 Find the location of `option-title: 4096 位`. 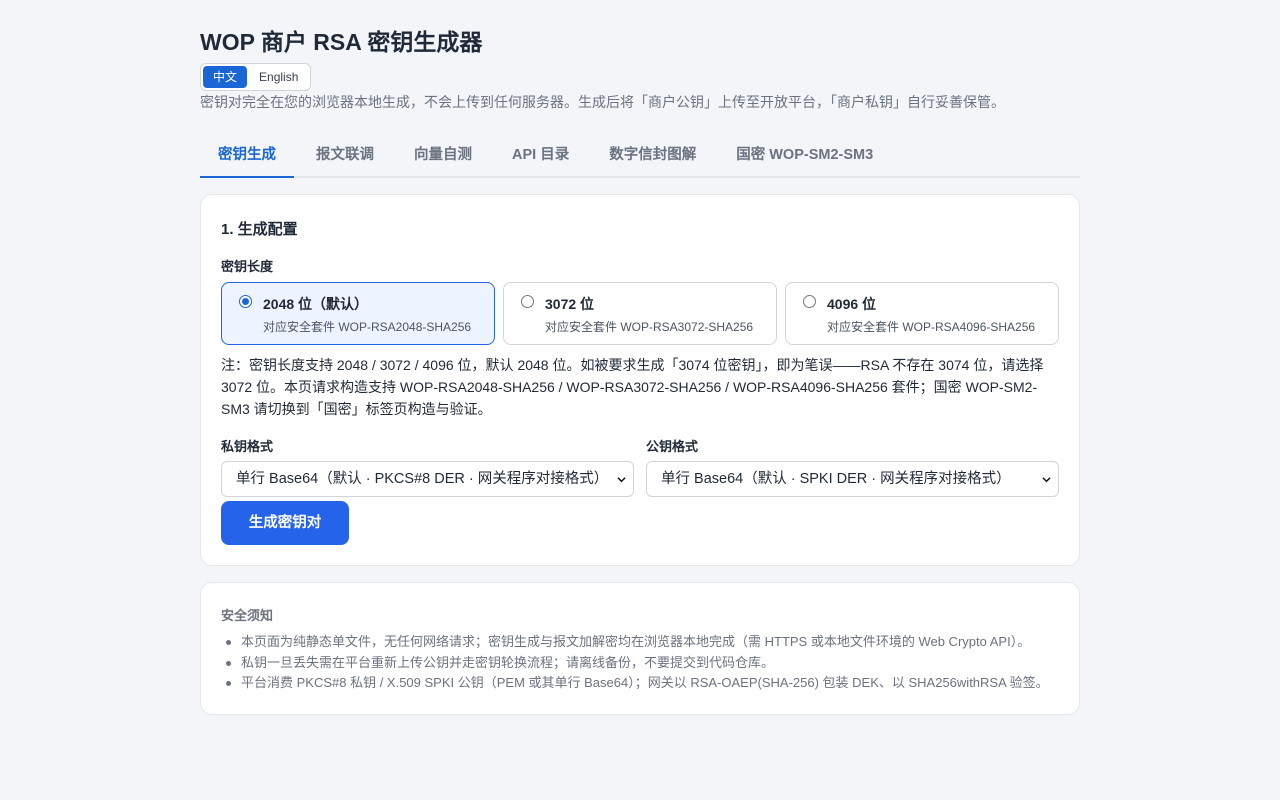

option-title: 4096 位 is located at coordinates (852, 304).